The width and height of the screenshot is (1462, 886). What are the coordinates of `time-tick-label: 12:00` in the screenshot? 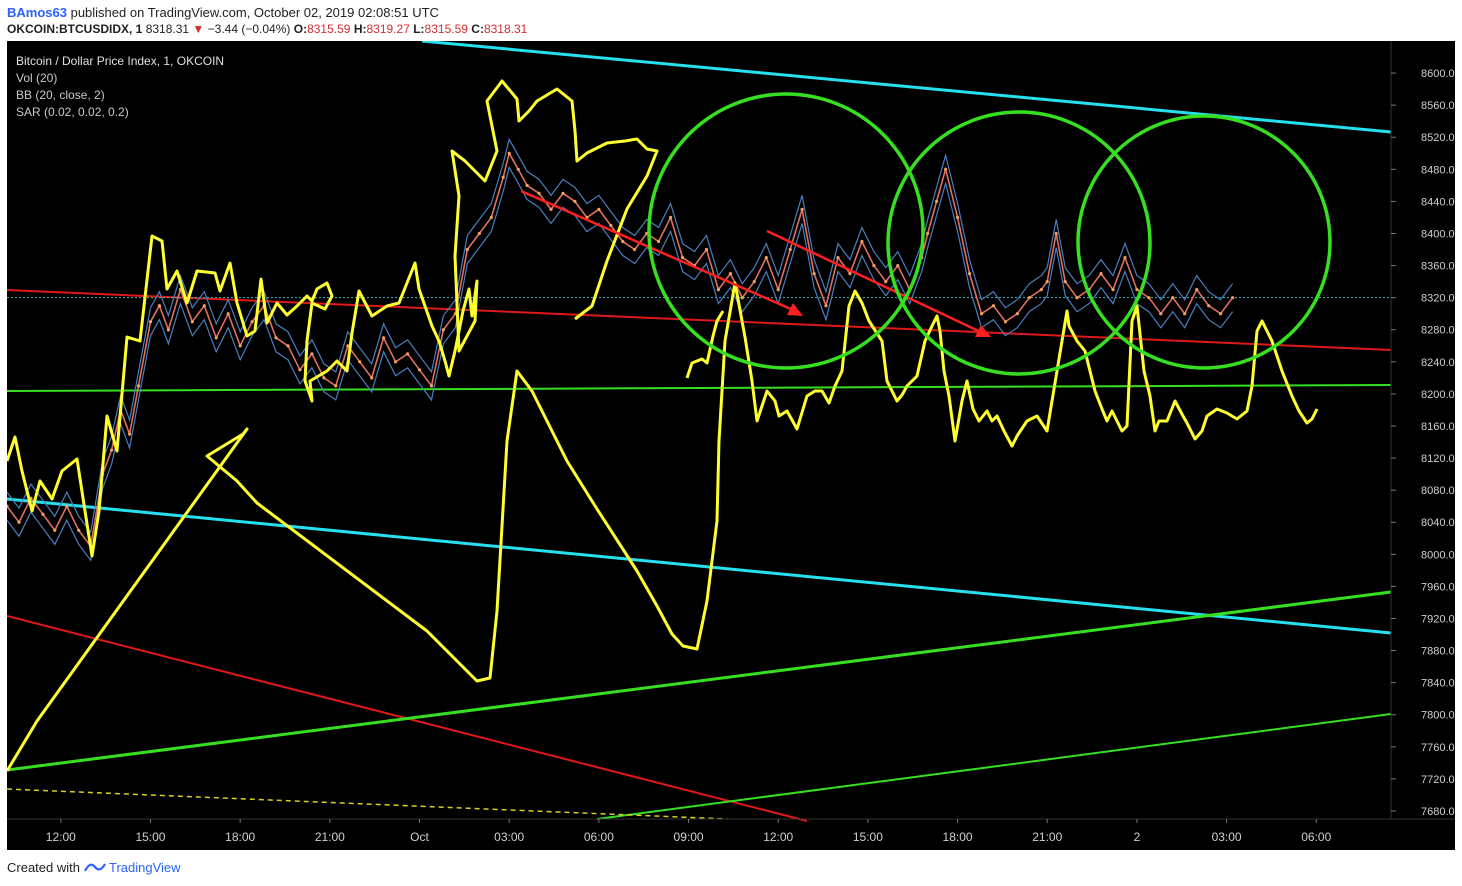 It's located at (778, 837).